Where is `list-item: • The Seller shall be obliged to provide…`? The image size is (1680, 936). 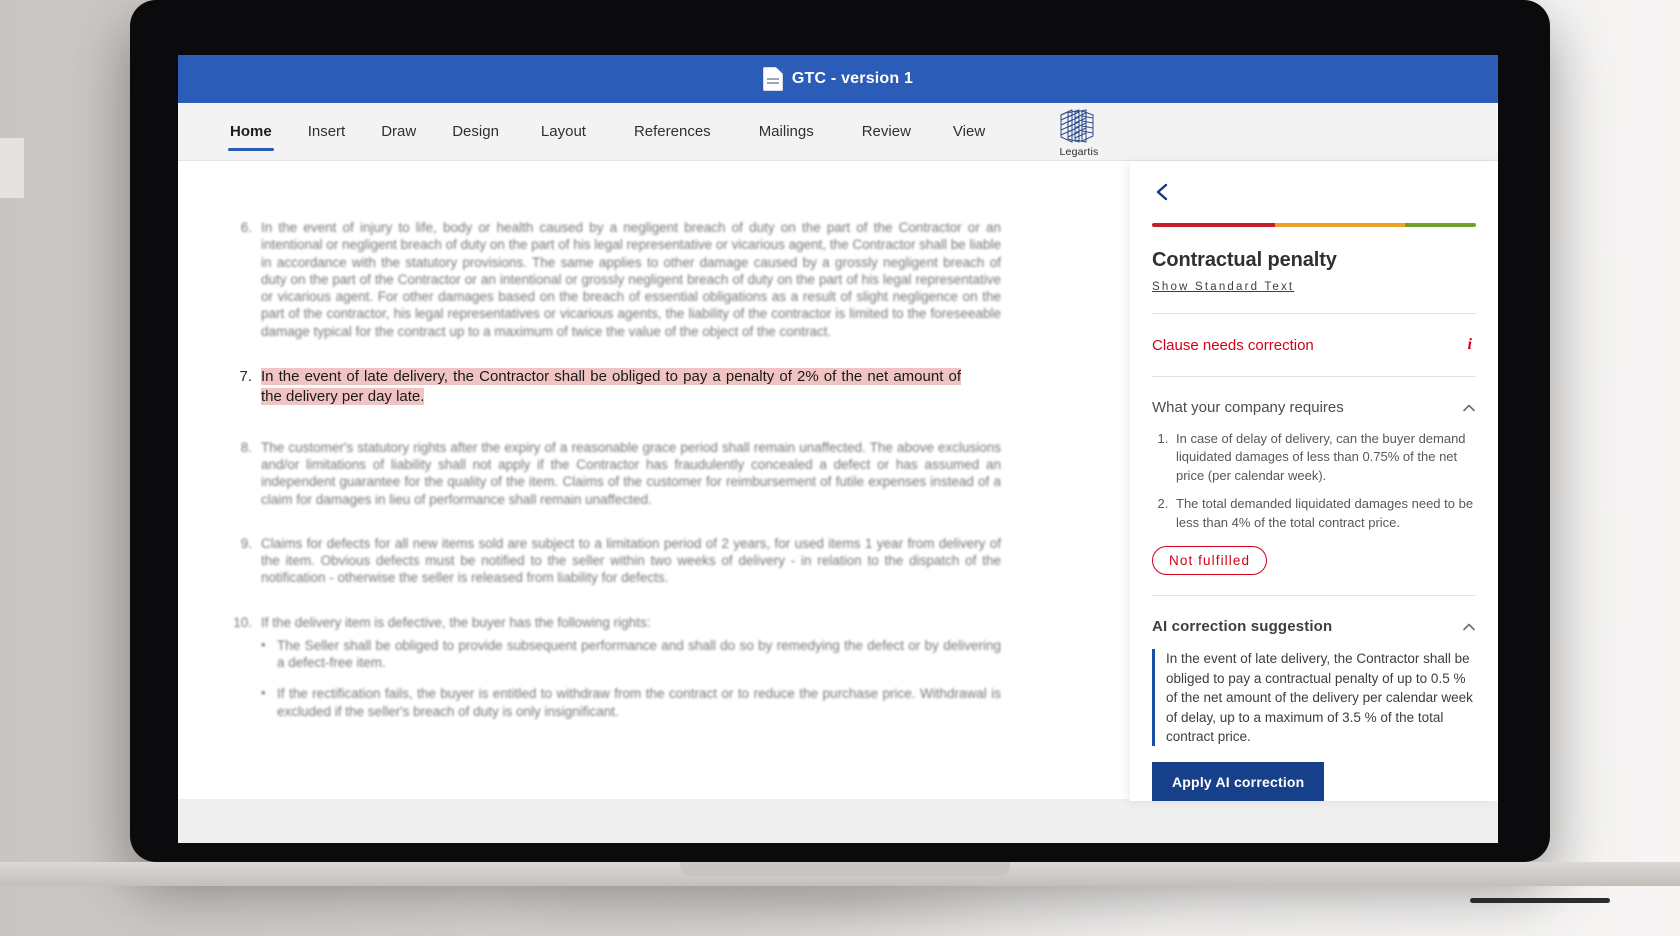
list-item: • The Seller shall be obliged to provide… is located at coordinates (631, 654).